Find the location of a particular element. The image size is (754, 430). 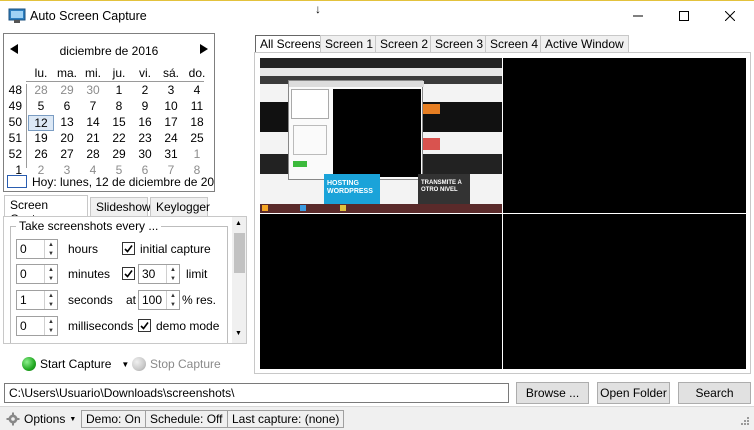

resize-grip-icon is located at coordinates (745, 422).